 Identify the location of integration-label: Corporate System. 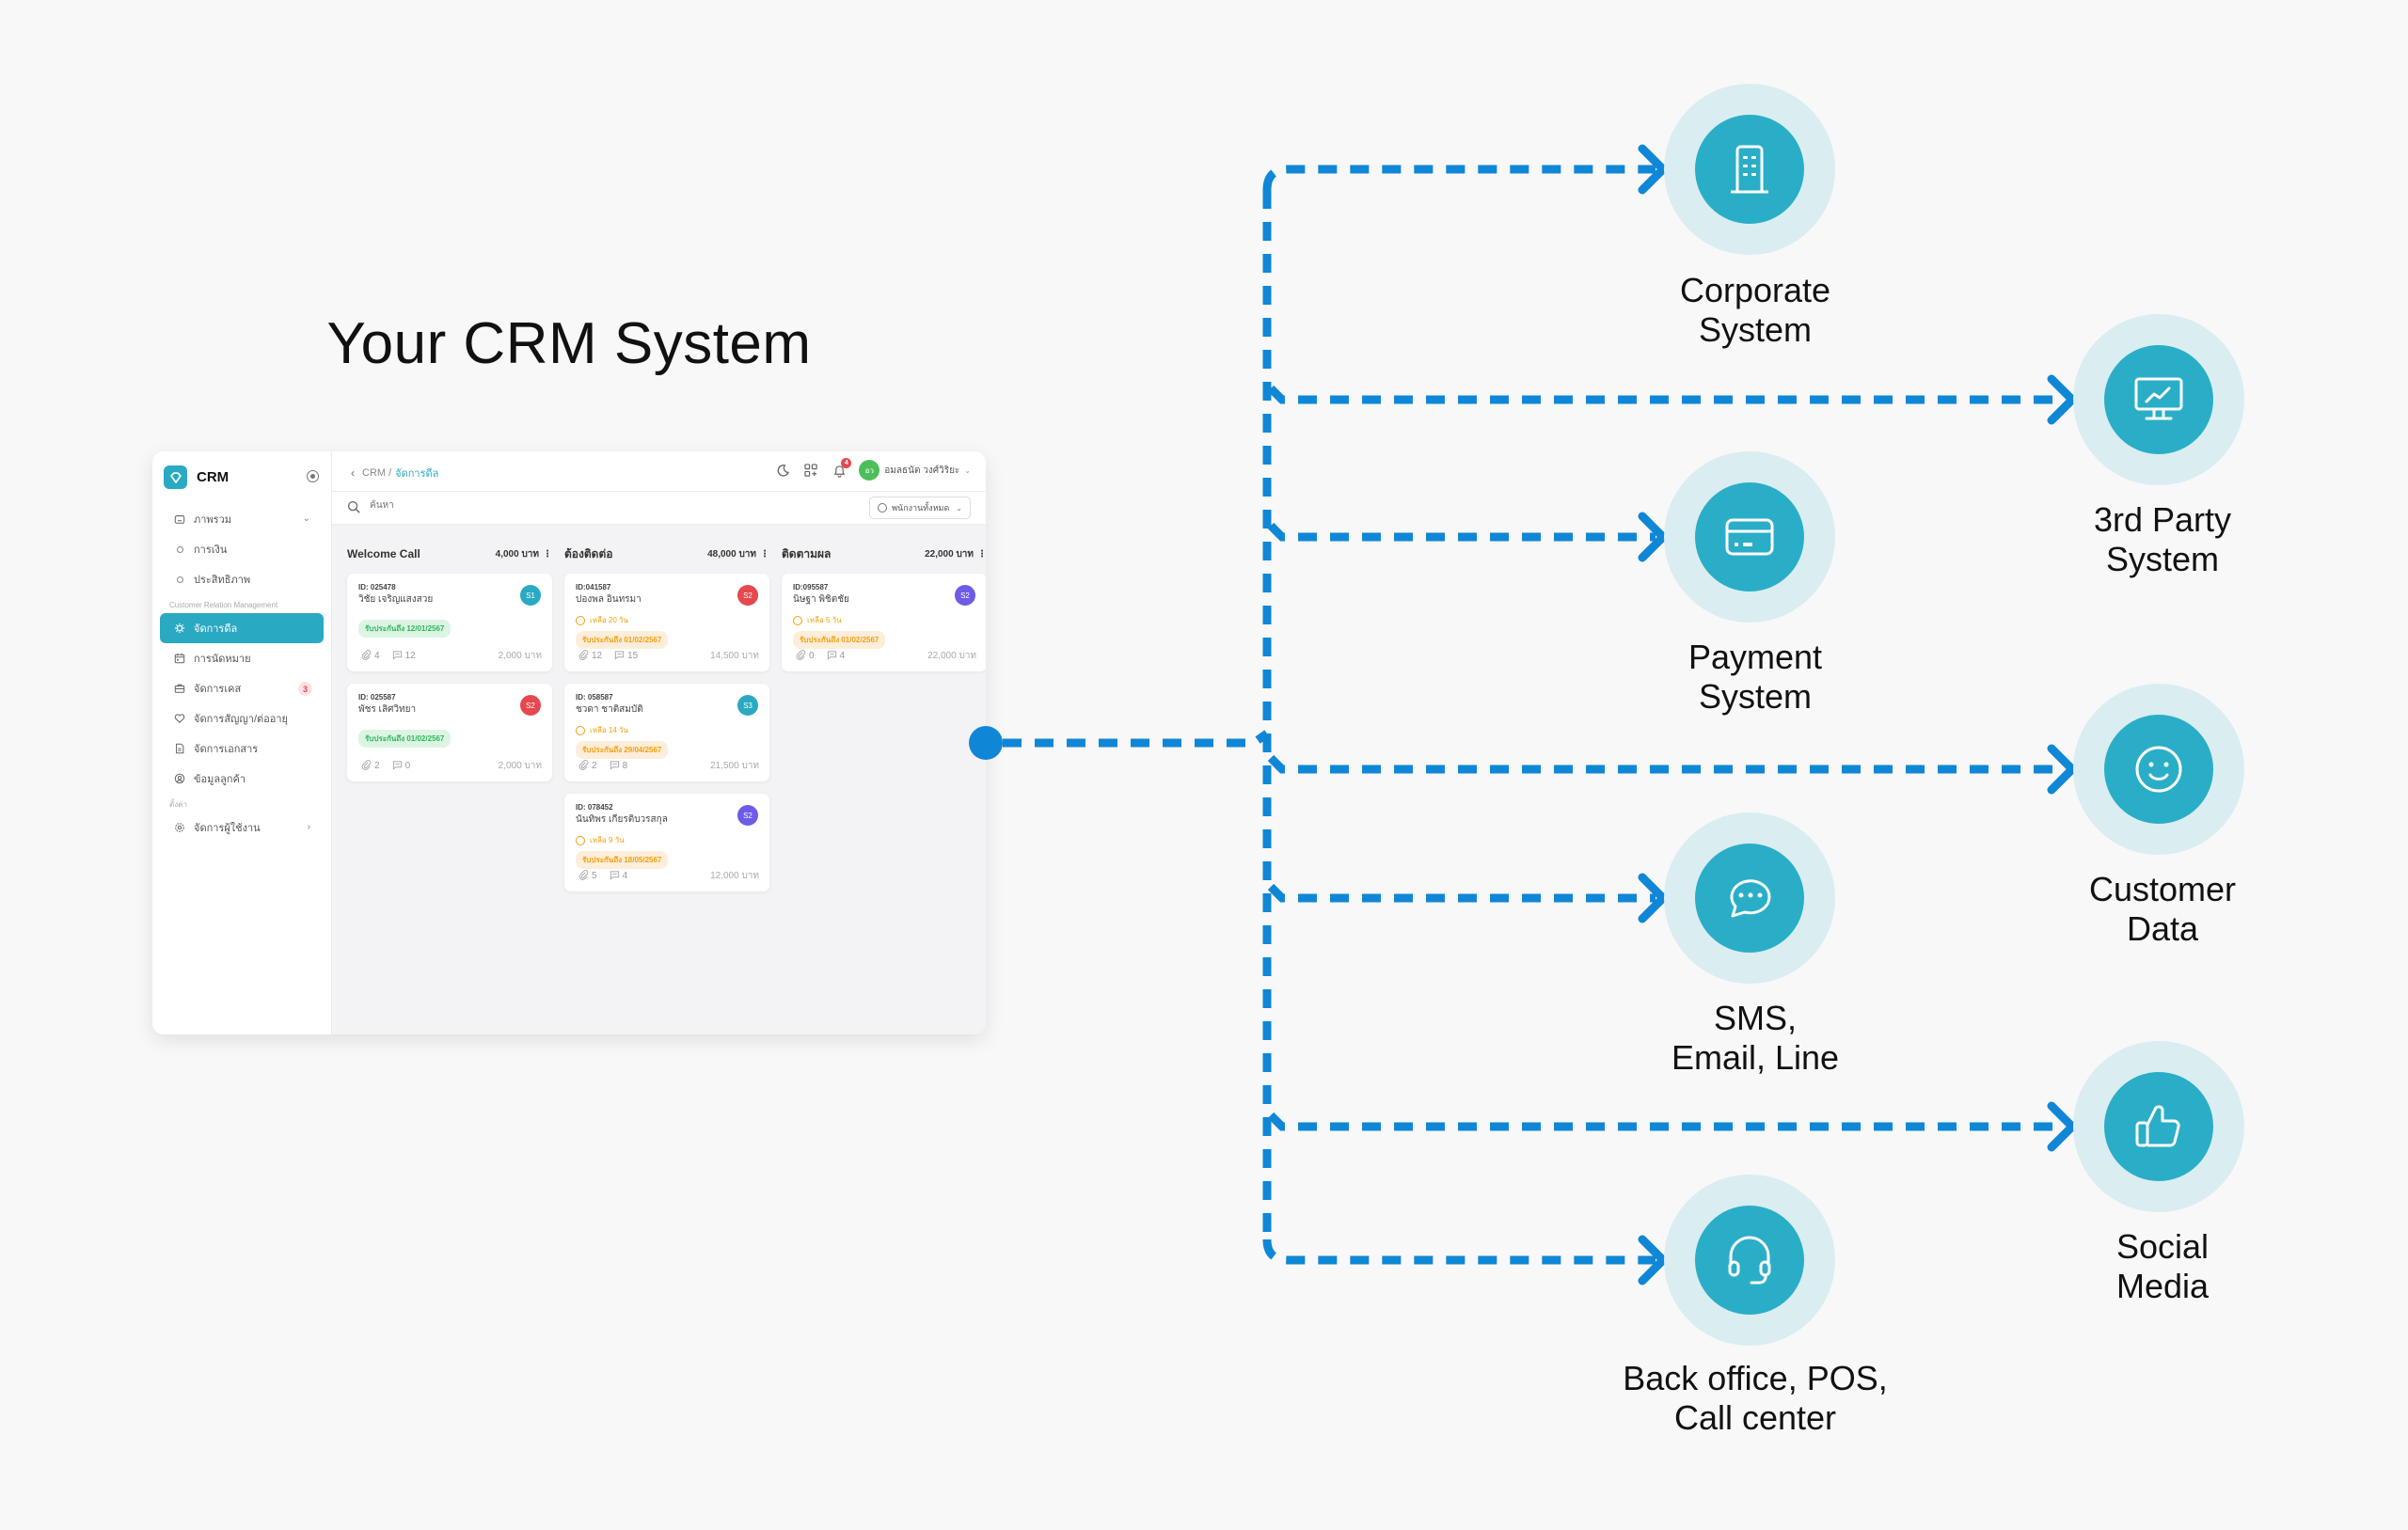
(1755, 310).